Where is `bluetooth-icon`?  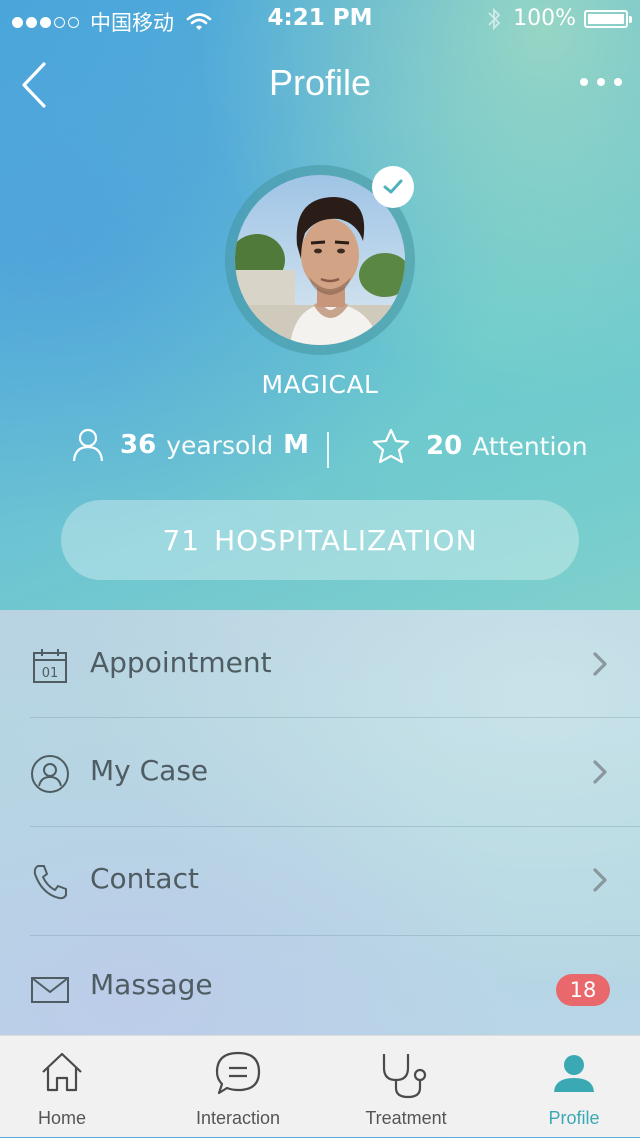 bluetooth-icon is located at coordinates (494, 18).